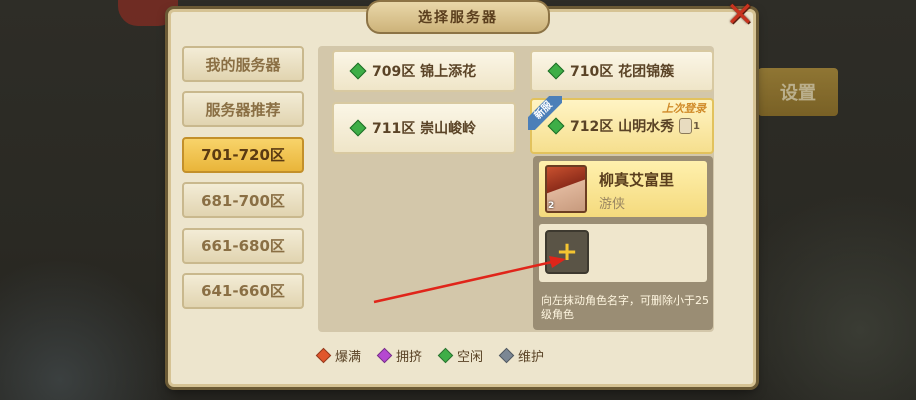 This screenshot has width=916, height=400. Describe the element at coordinates (243, 64) in the screenshot. I see `tab-my-servers: 我的服务器` at that location.